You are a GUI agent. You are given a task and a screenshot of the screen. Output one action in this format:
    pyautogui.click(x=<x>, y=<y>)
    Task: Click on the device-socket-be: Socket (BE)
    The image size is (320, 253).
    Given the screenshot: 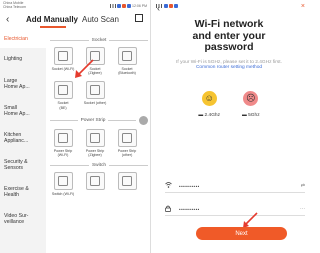 What is the action you would take?
    pyautogui.click(x=63, y=95)
    